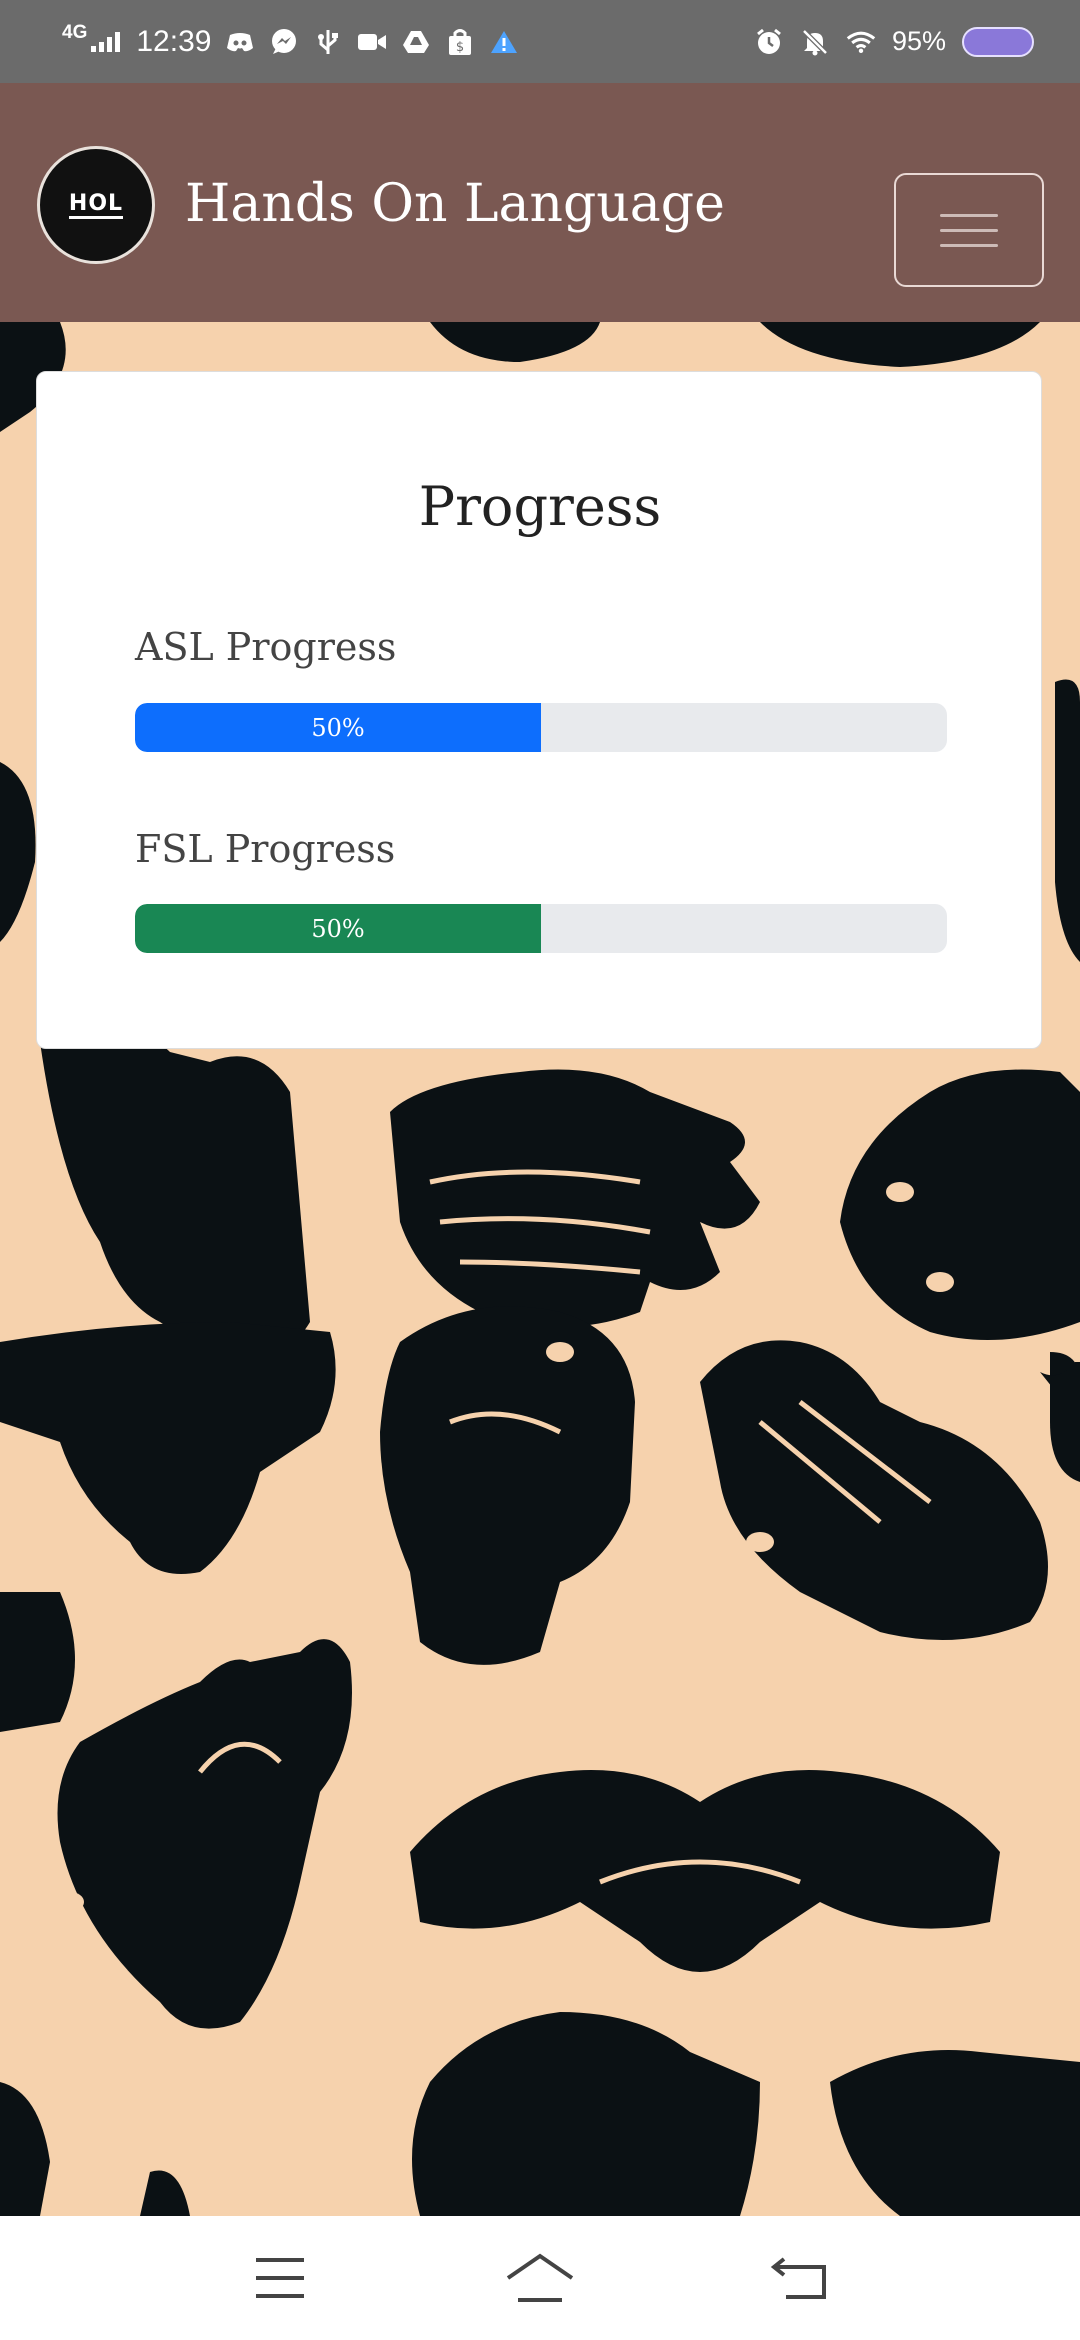 Image resolution: width=1080 pixels, height=2340 pixels. I want to click on asl-progress-bar: 50%, so click(541, 727).